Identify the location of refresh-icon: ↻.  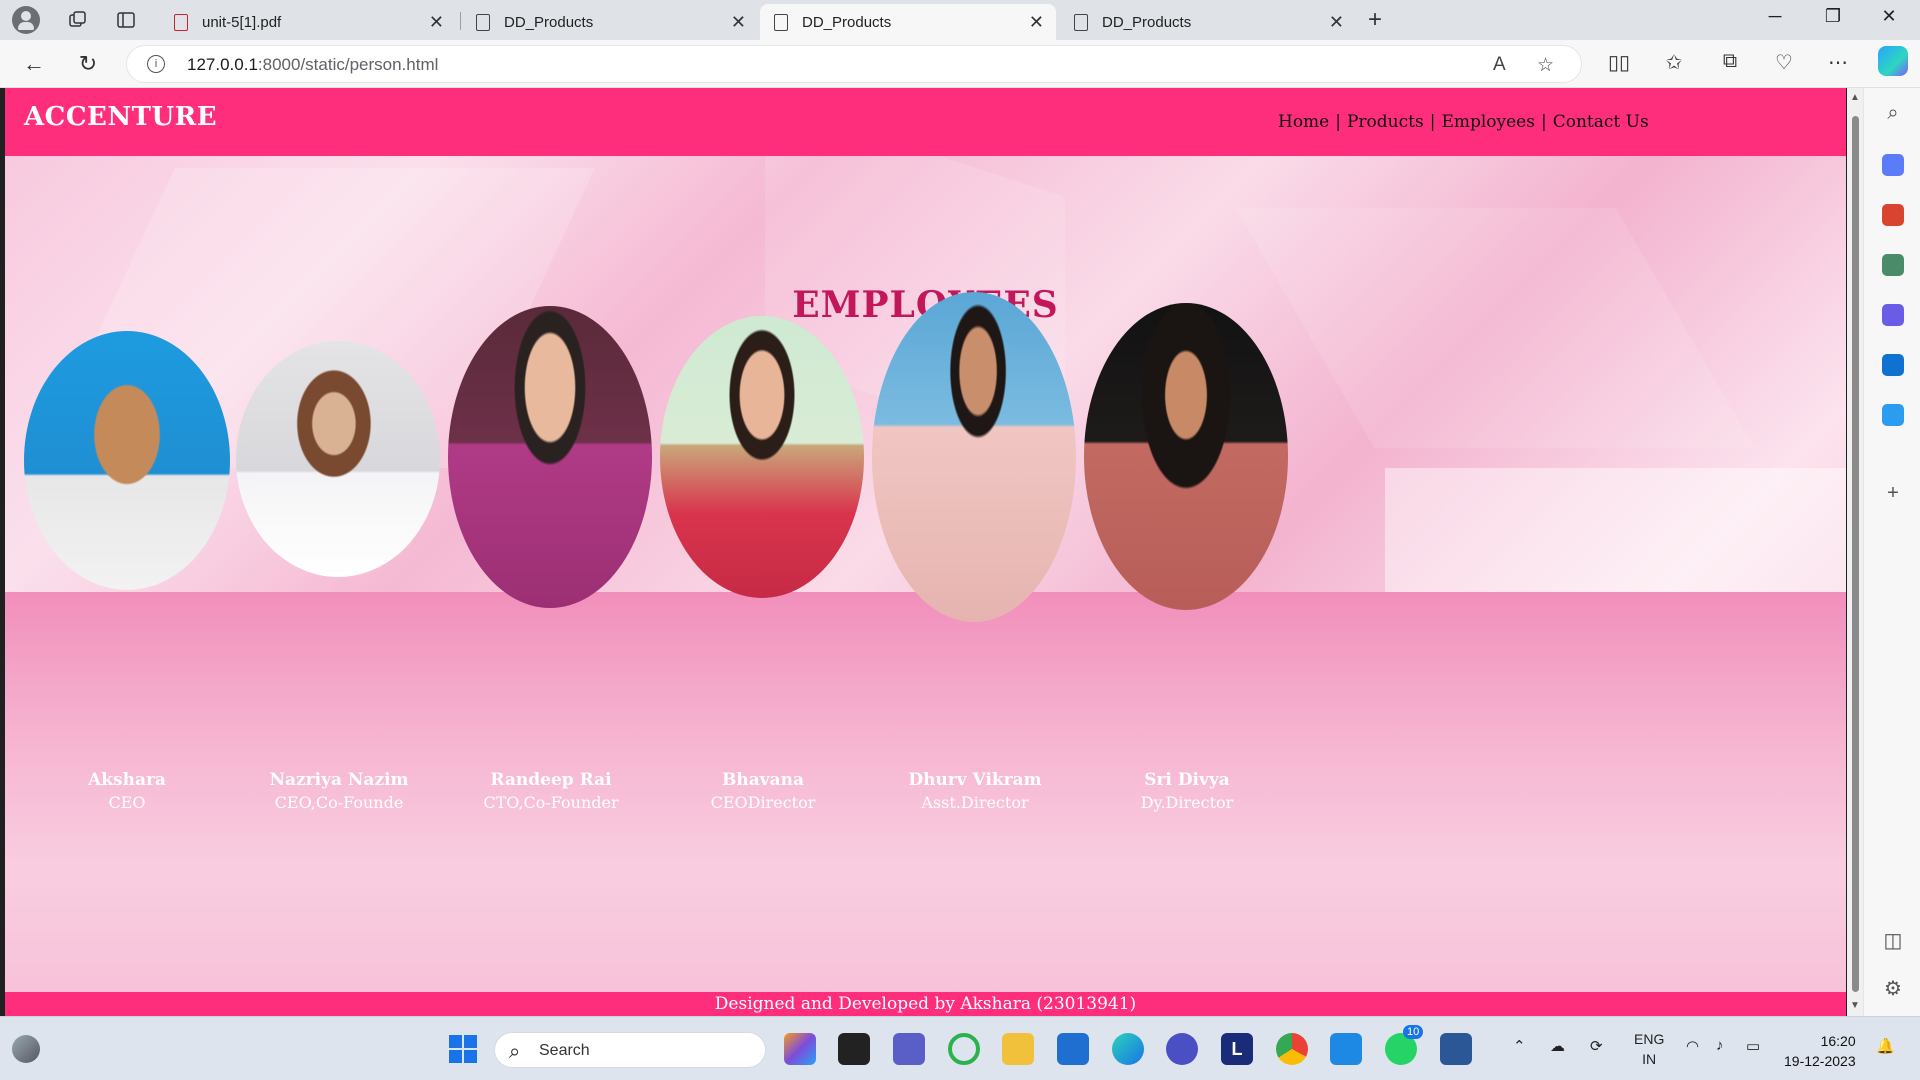
(88, 64).